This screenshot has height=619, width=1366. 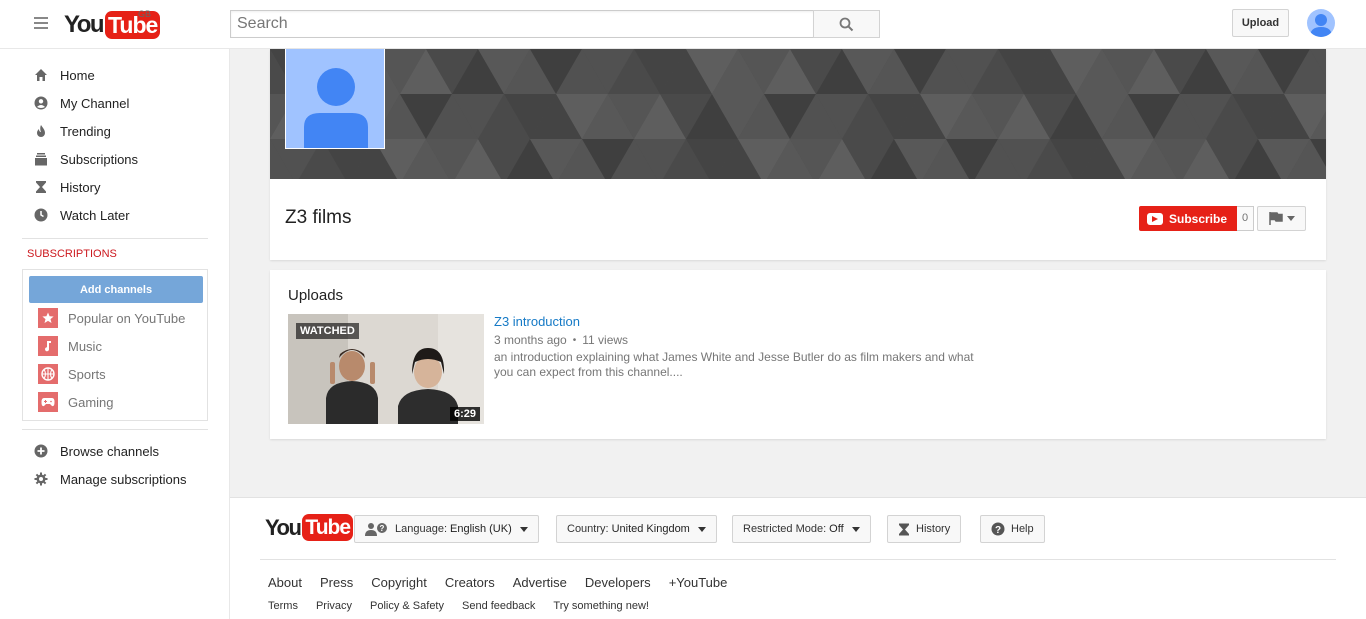 I want to click on search-box, so click(x=522, y=24).